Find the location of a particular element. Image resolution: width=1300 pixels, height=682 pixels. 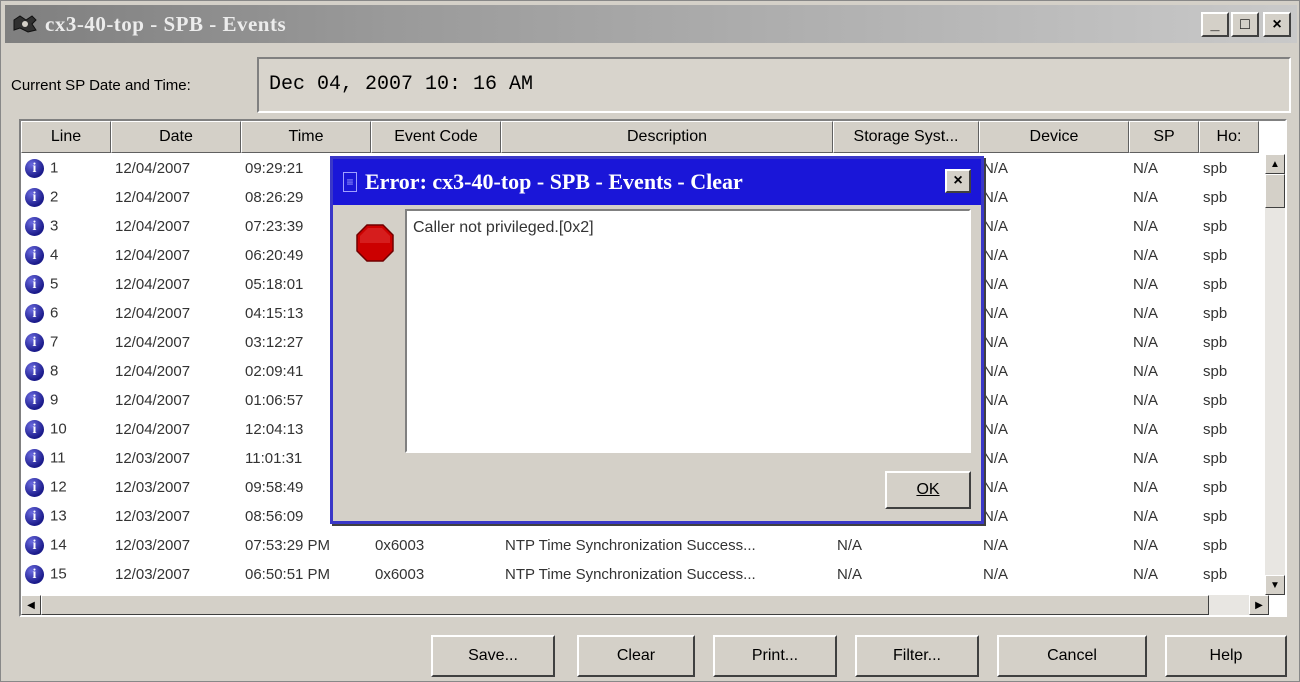

cell-storage: N/A is located at coordinates (850, 574).